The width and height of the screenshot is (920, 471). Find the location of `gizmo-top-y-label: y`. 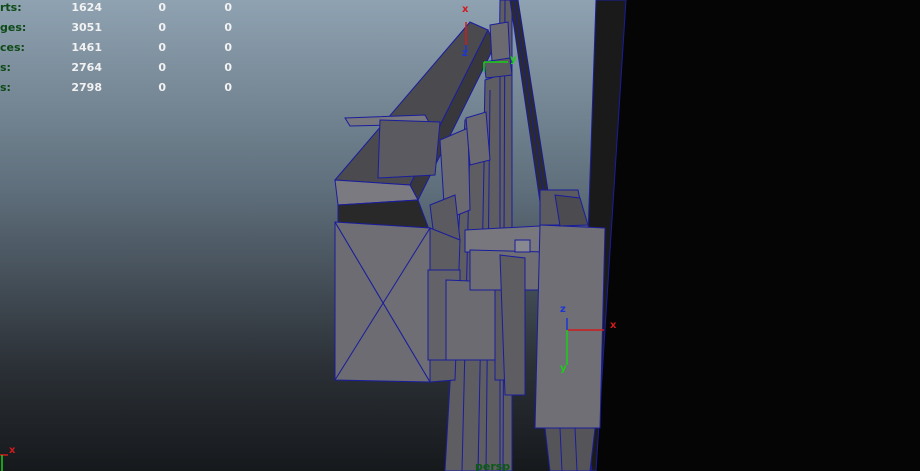

gizmo-top-y-label: y is located at coordinates (513, 59).